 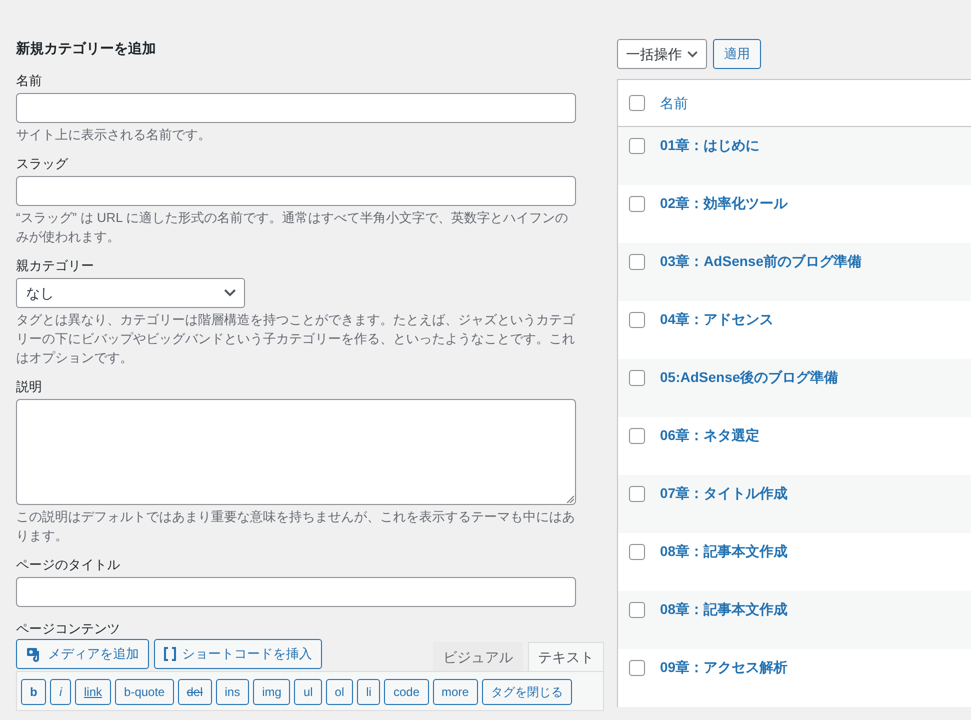 I want to click on media-icon, so click(x=34, y=654).